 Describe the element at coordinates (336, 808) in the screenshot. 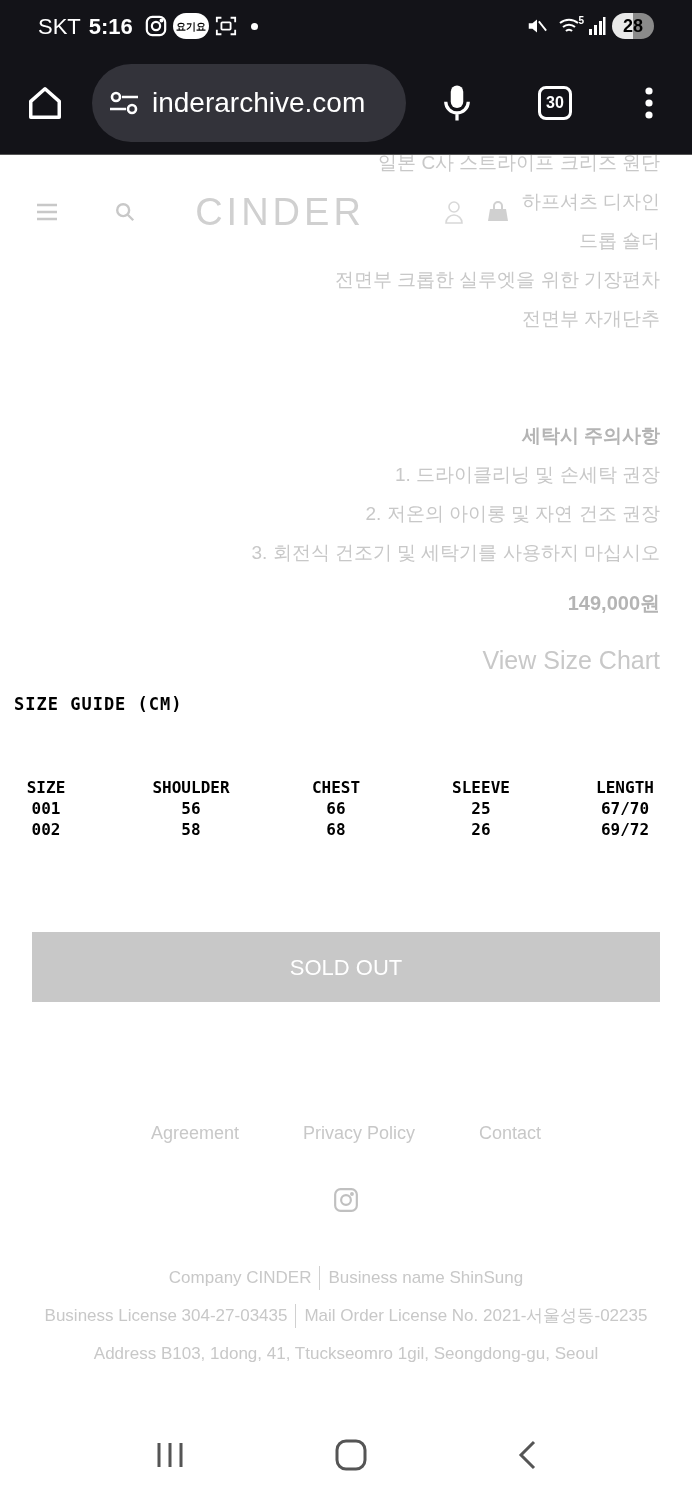

I see `table-cell: 66` at that location.